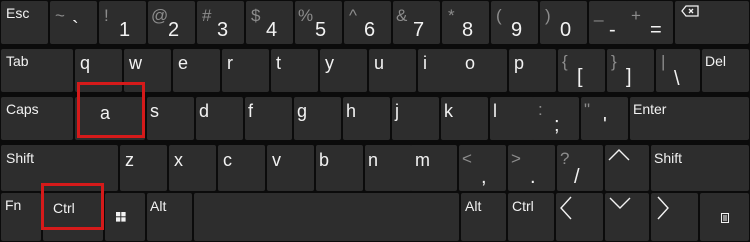 The width and height of the screenshot is (750, 242). What do you see at coordinates (388, 168) in the screenshot?
I see `key-n: n` at bounding box center [388, 168].